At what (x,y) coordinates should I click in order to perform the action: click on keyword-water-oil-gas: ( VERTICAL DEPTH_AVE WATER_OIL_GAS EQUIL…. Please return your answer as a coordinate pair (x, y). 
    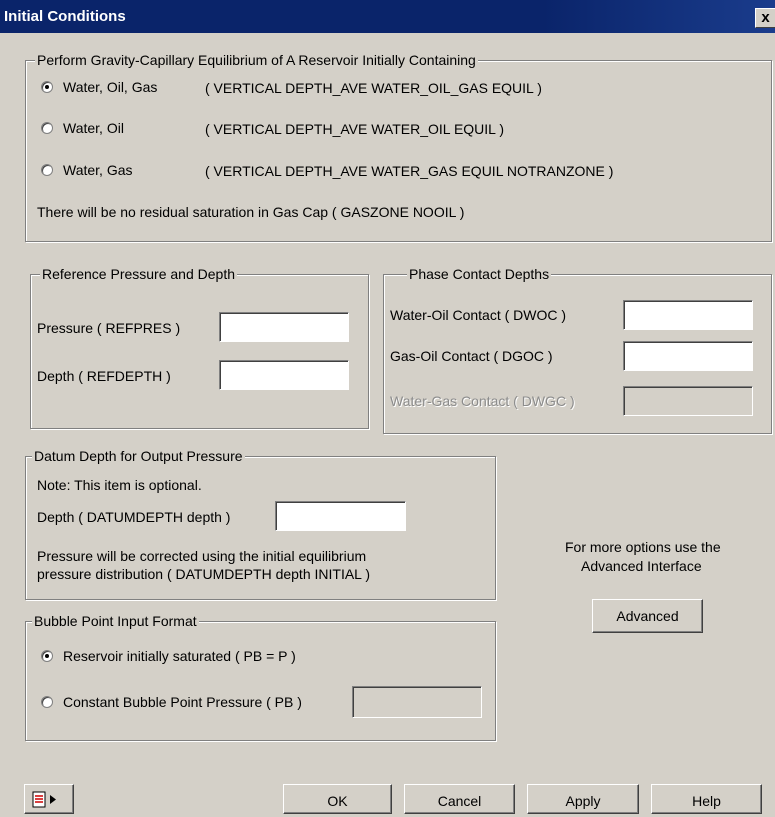
    Looking at the image, I should click on (373, 88).